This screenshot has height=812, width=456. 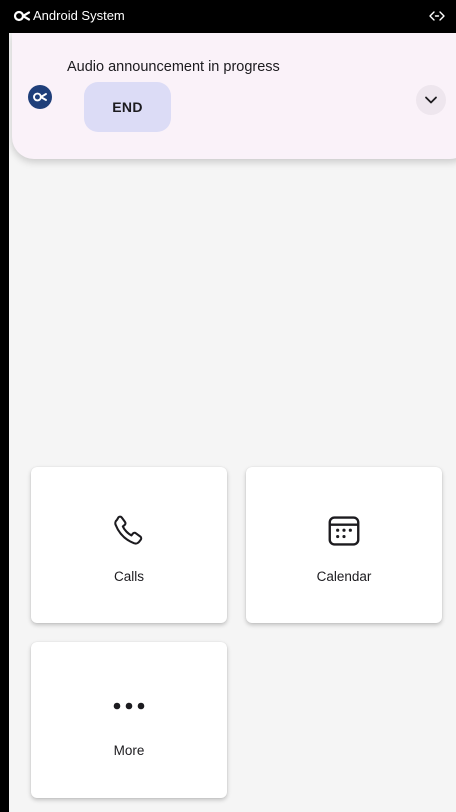 I want to click on calendar-tile: Calendar, so click(x=344, y=545).